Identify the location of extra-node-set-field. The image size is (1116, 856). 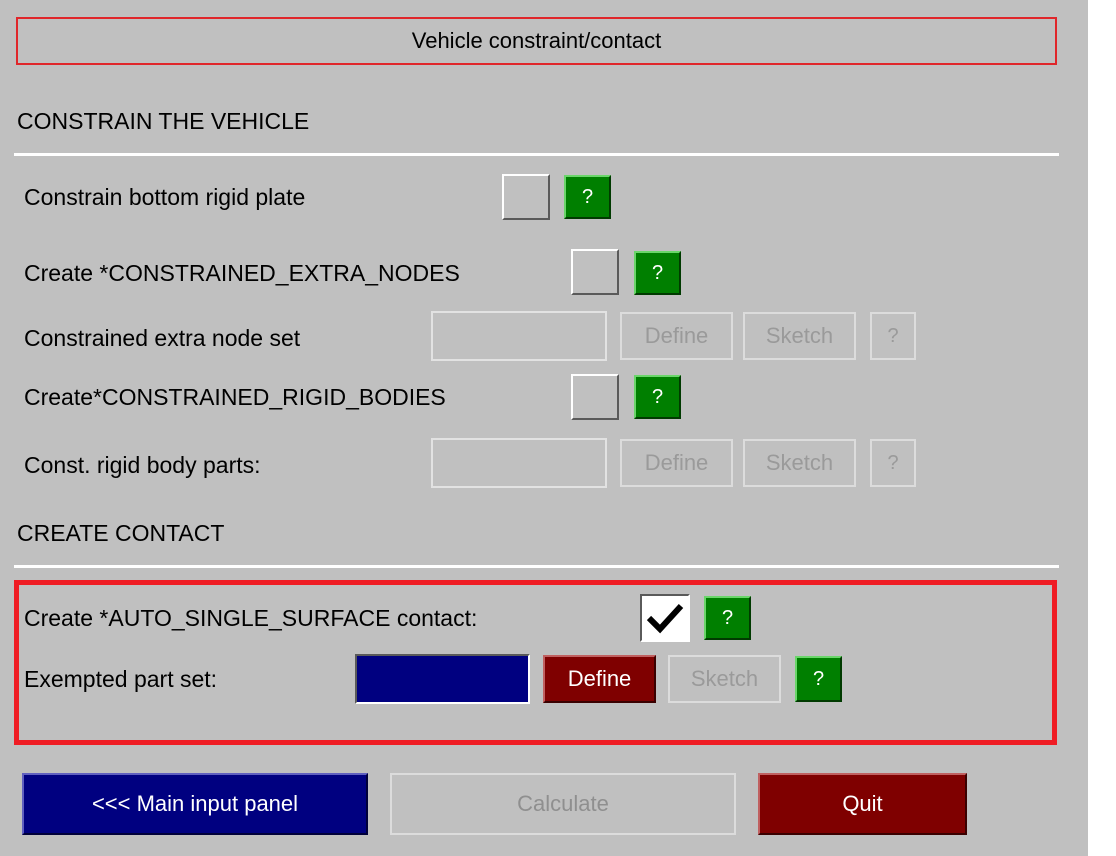
(519, 336).